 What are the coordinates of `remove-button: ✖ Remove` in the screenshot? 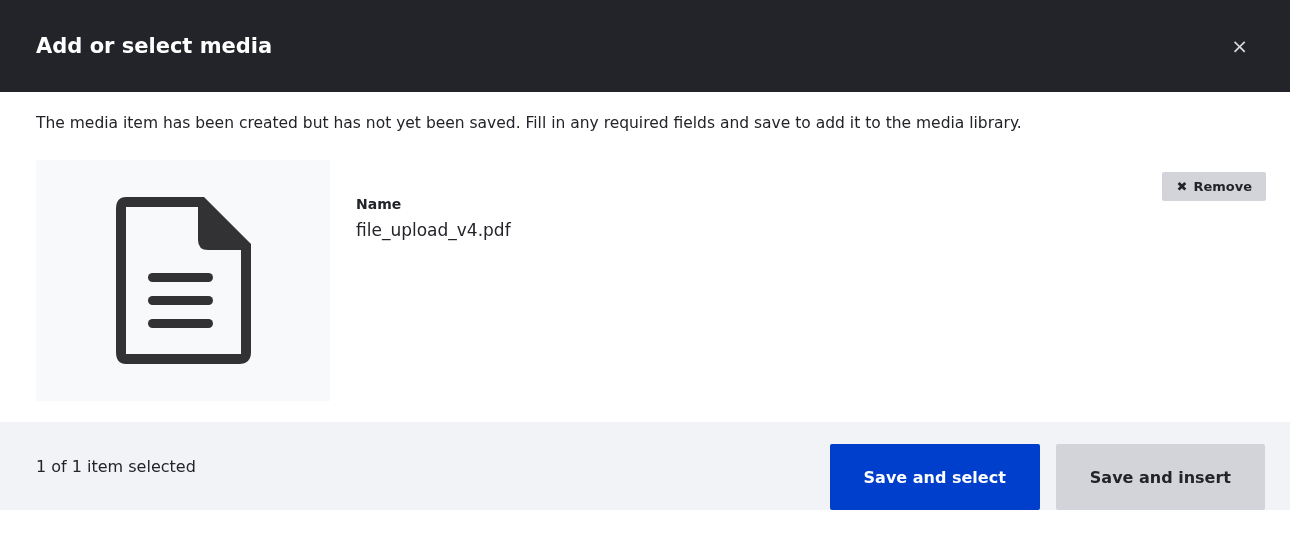 It's located at (1214, 186).